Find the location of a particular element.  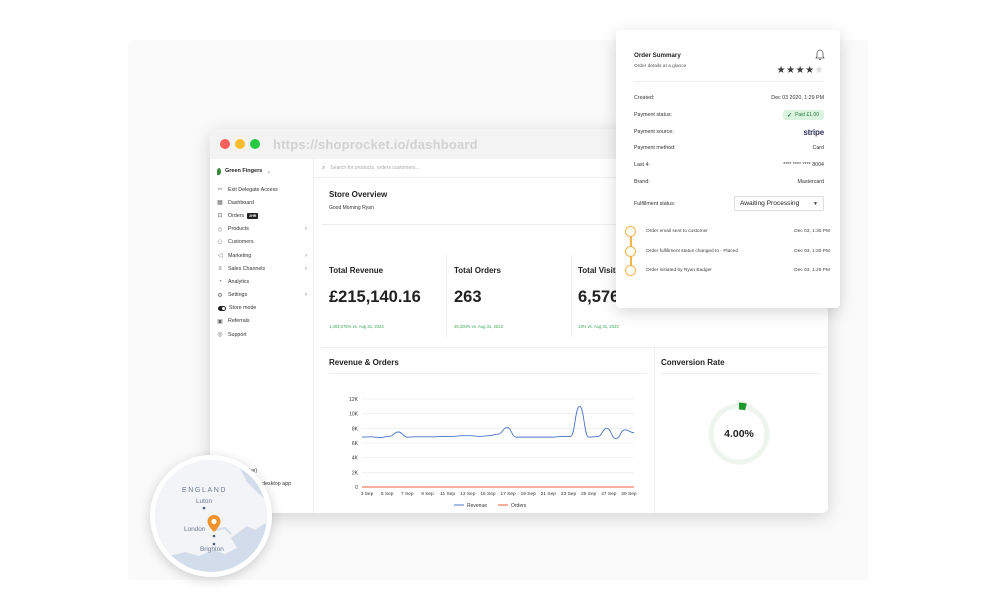

stat-delta: 26,200% vs. Aug 31, 2023 is located at coordinates (478, 326).